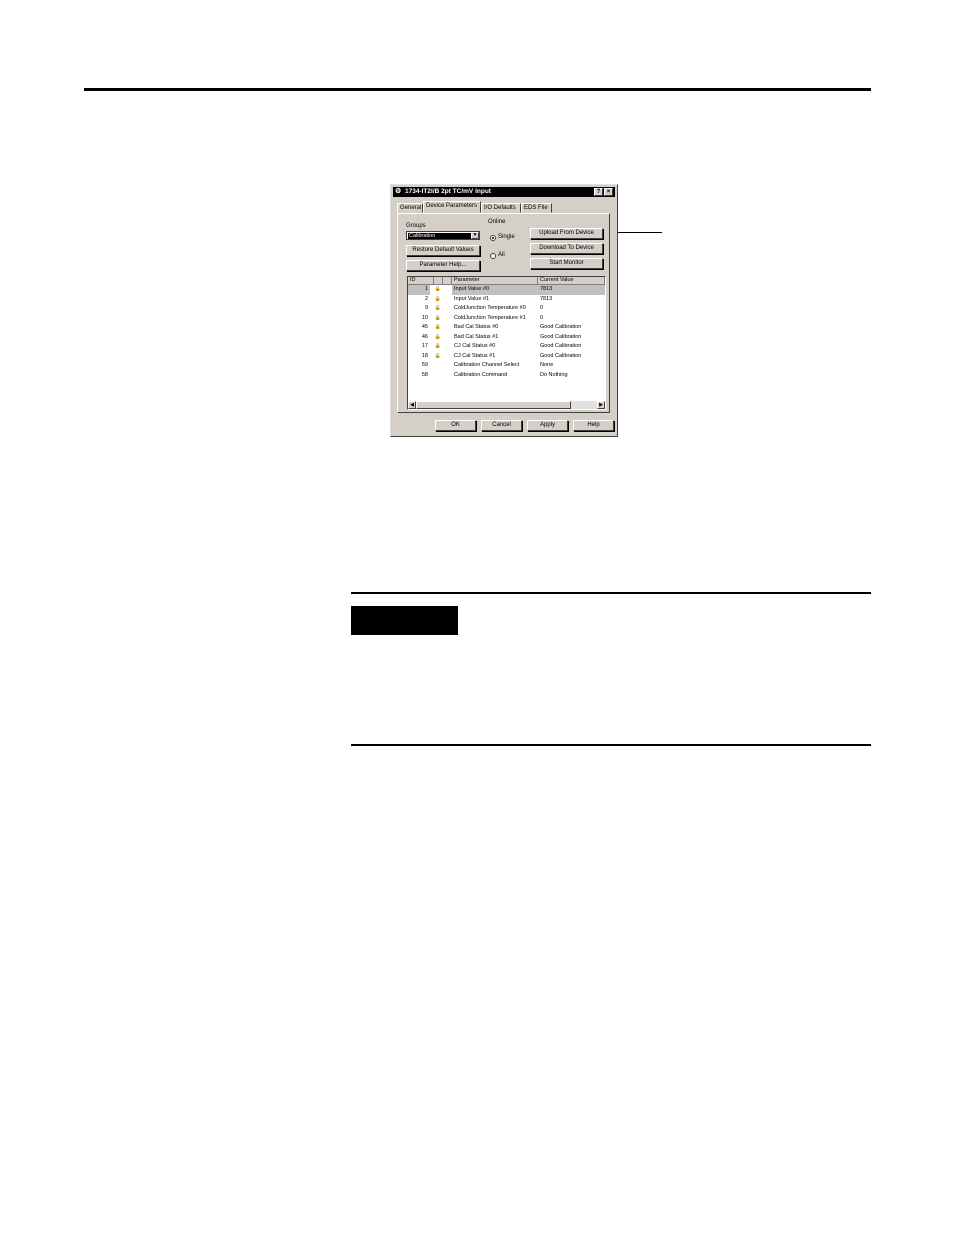 The image size is (954, 1235). What do you see at coordinates (611, 593) in the screenshot?
I see `section-rule-top` at bounding box center [611, 593].